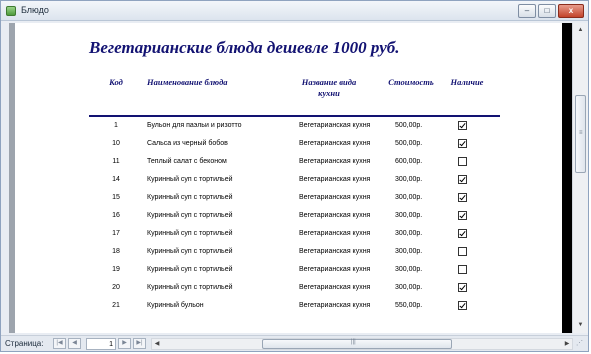 The height and width of the screenshot is (354, 591). I want to click on first-page-button: |◀, so click(59, 343).